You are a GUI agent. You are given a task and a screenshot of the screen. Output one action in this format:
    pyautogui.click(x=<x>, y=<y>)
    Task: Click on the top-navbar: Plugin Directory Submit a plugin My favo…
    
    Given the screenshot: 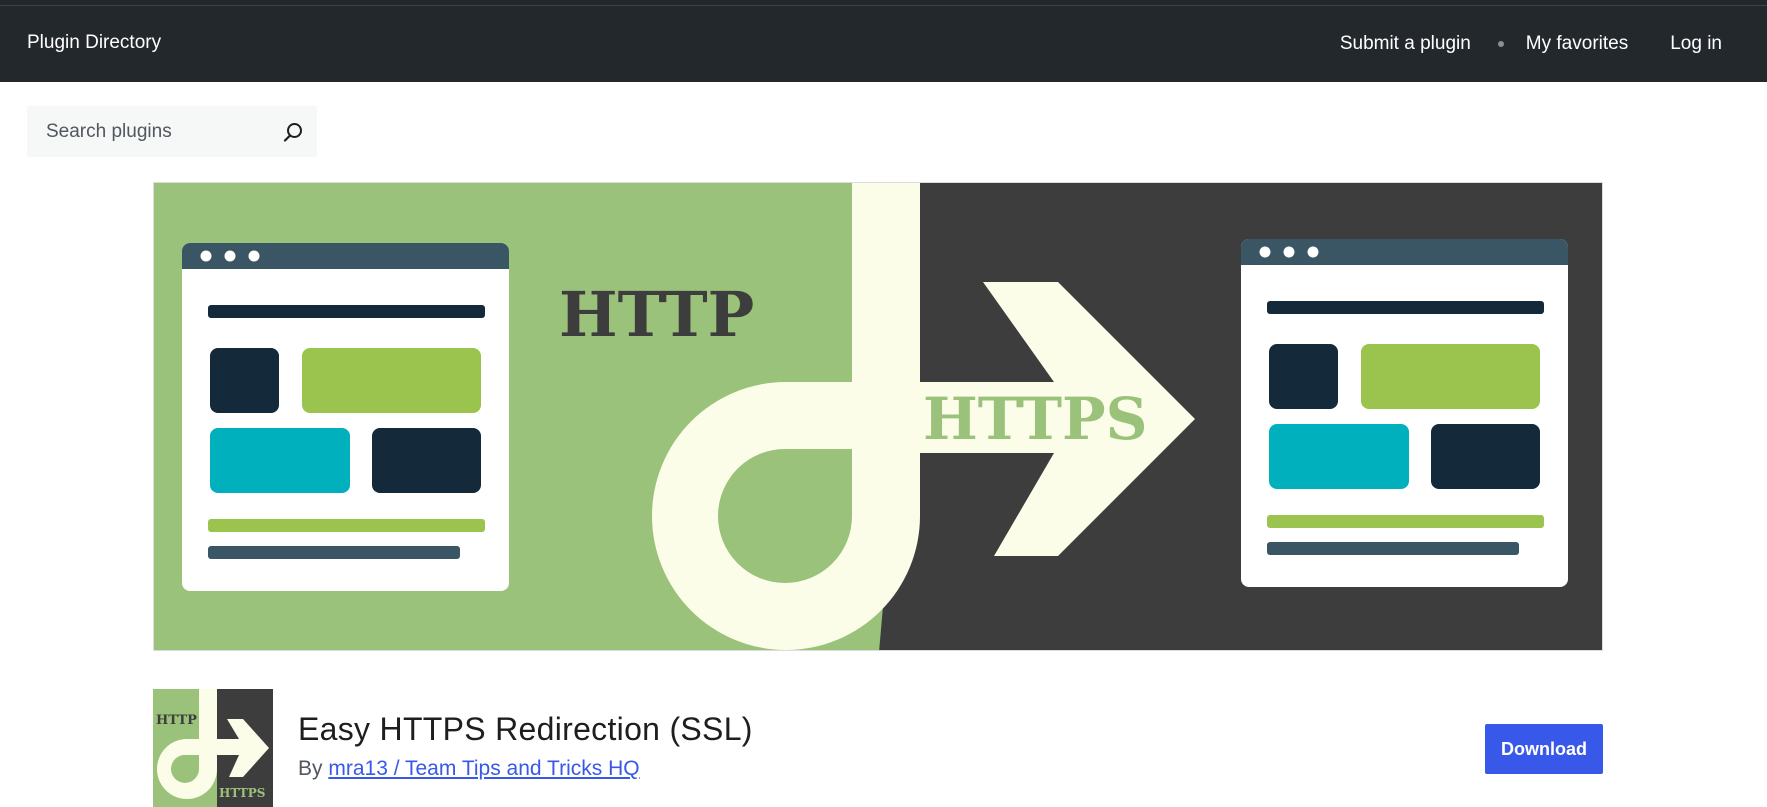 What is the action you would take?
    pyautogui.click(x=883, y=44)
    